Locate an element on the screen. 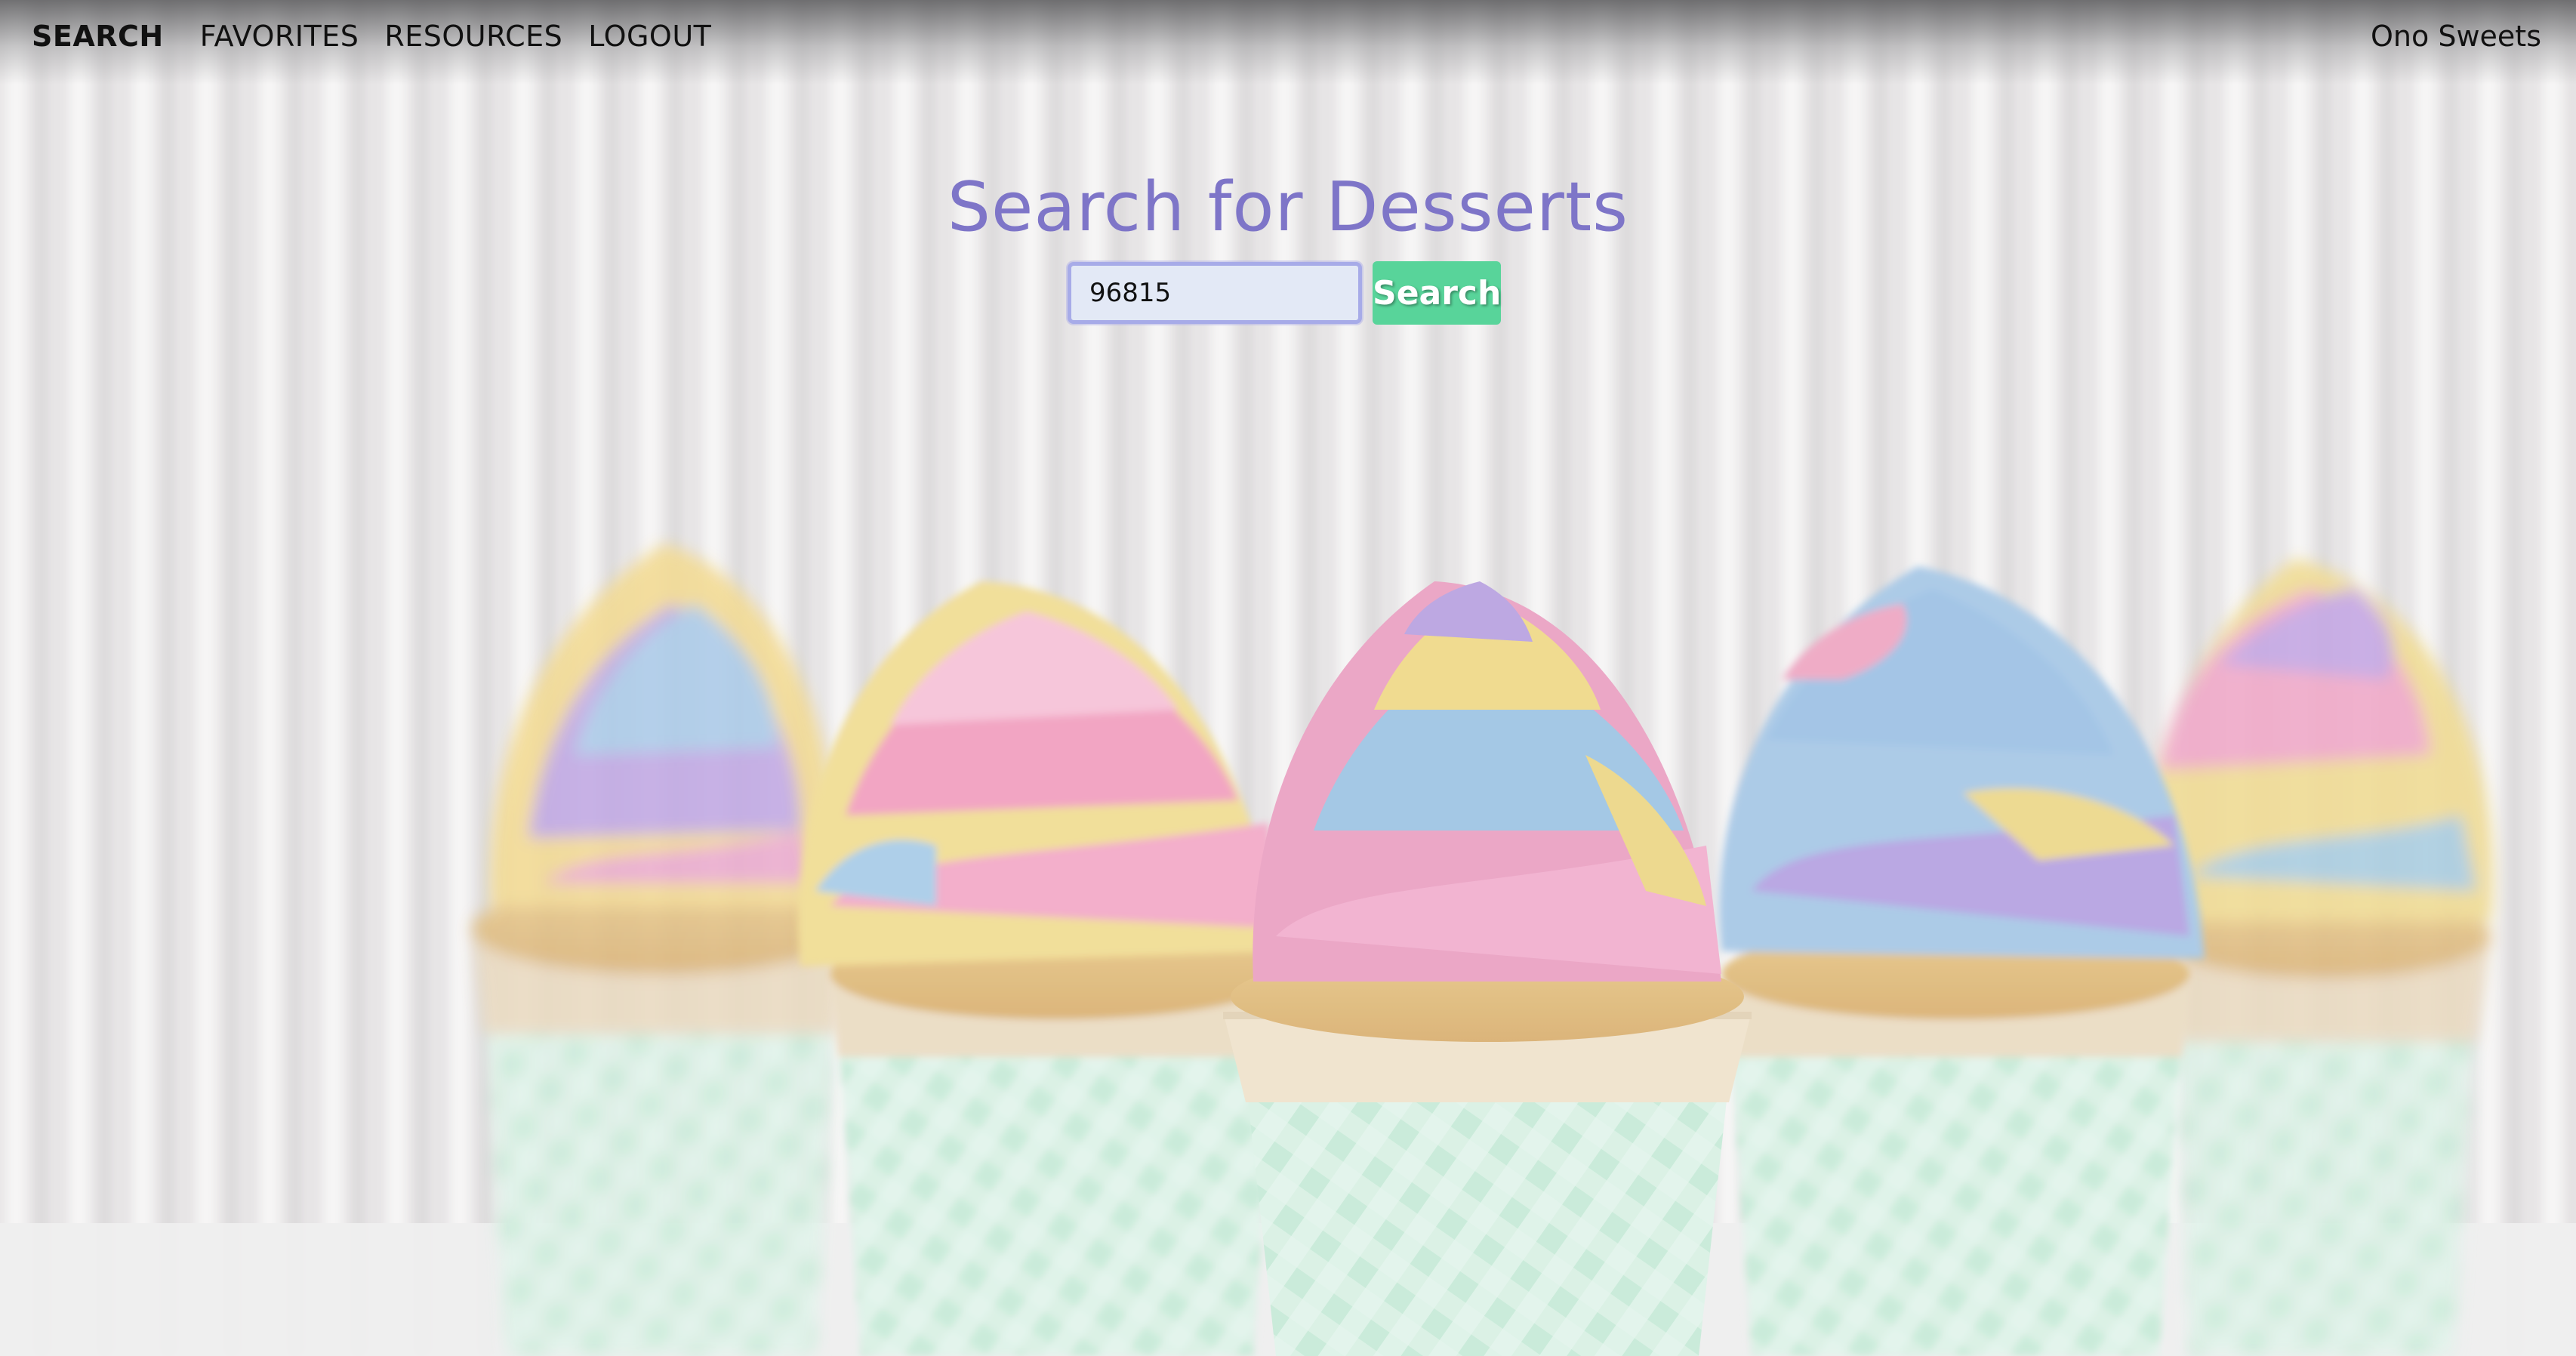 This screenshot has width=2576, height=1356. nav-search-link: SEARCH is located at coordinates (98, 36).